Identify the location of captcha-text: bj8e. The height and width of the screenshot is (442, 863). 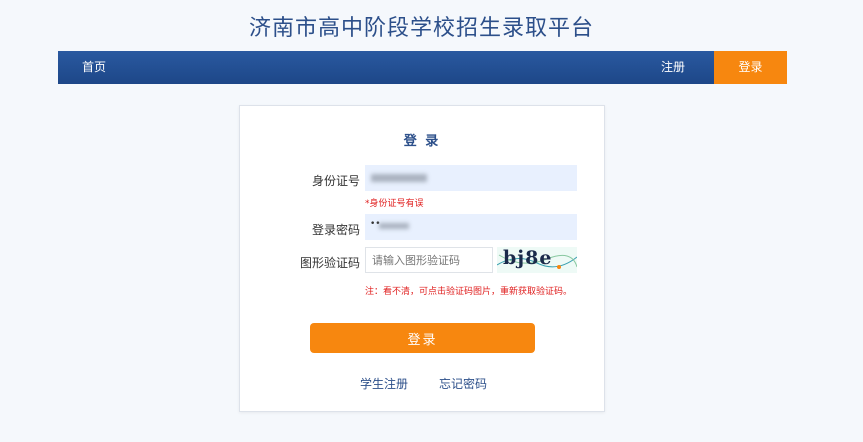
(528, 258).